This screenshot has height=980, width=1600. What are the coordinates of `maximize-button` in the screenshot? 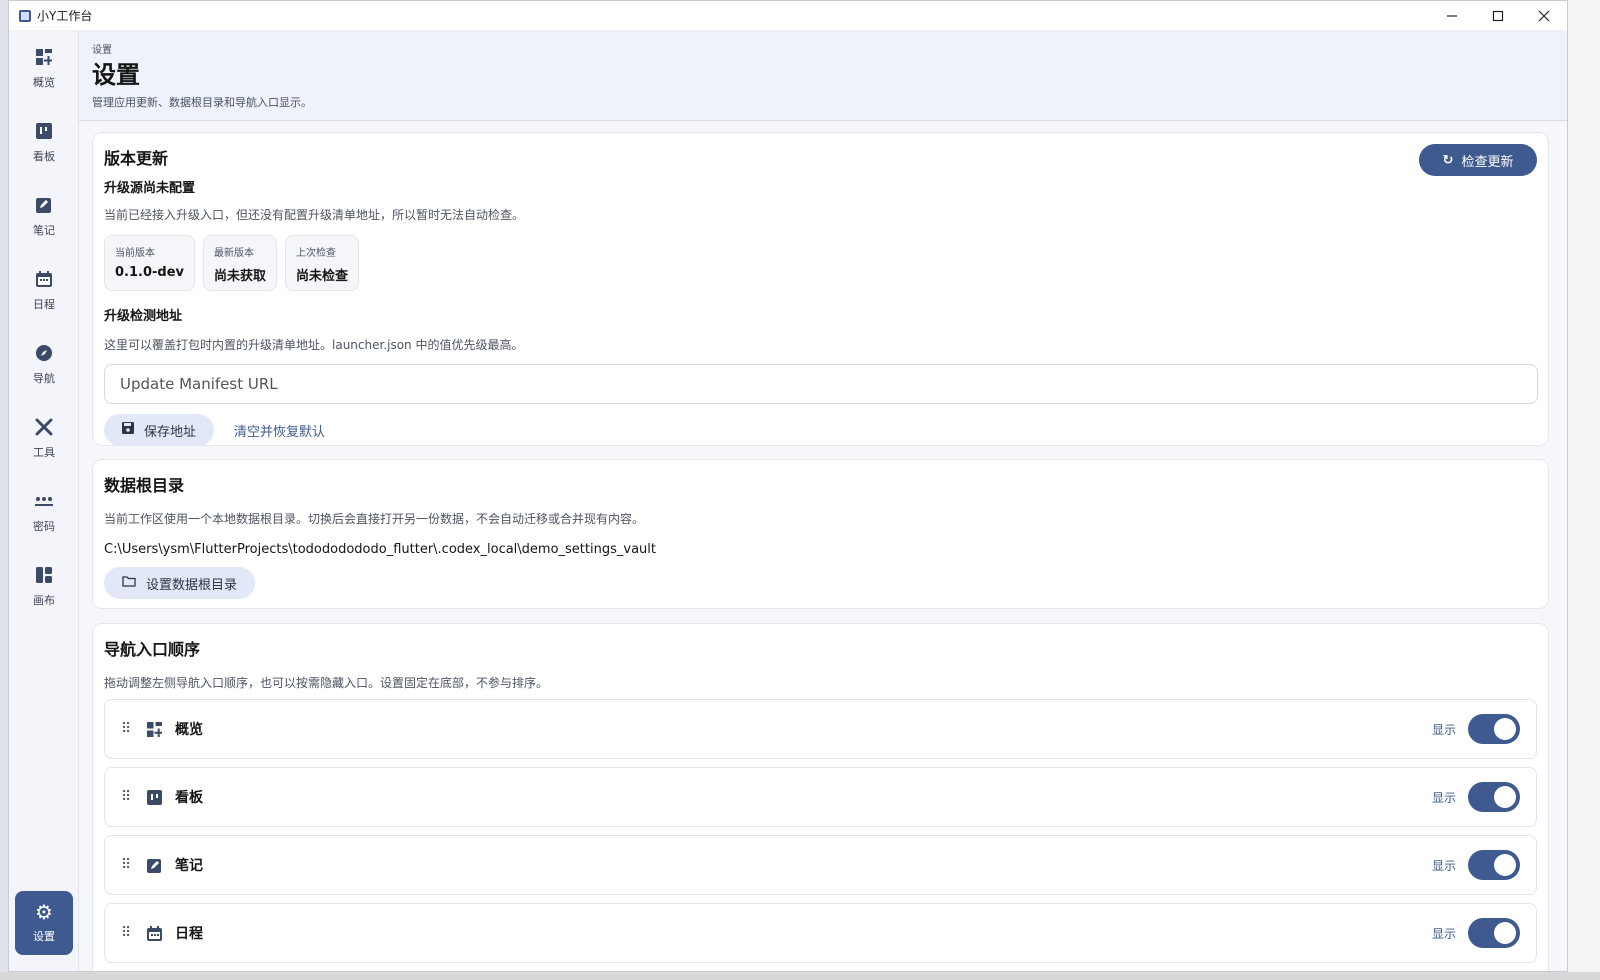 It's located at (1498, 16).